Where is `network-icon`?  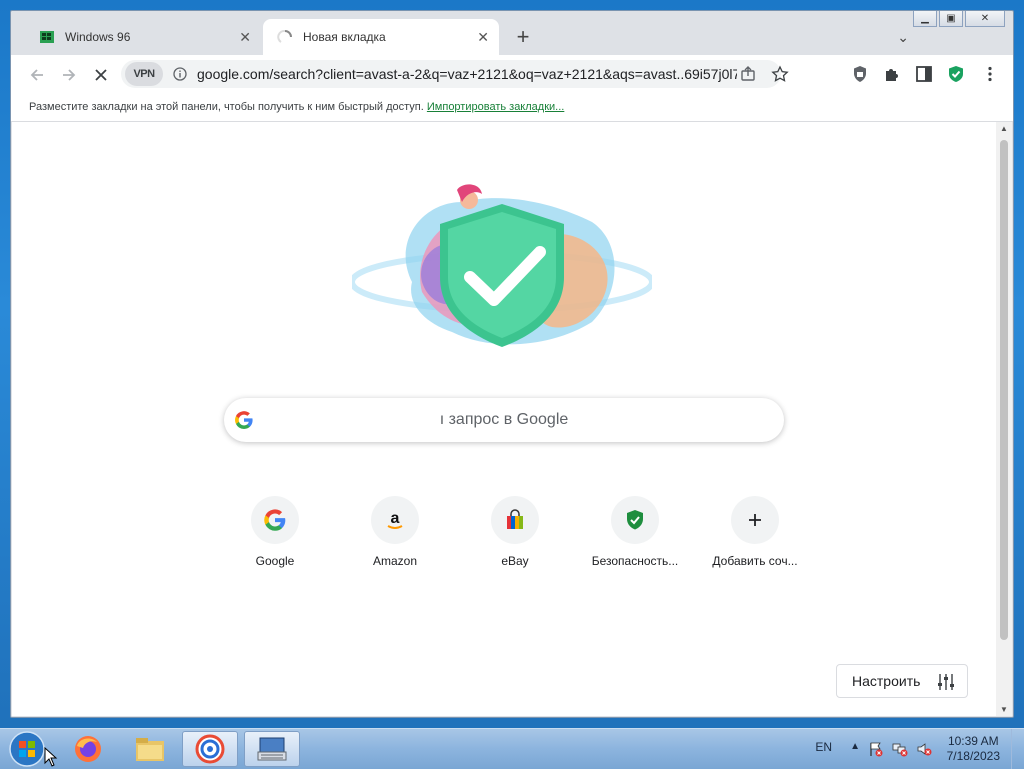
network-icon is located at coordinates (900, 749).